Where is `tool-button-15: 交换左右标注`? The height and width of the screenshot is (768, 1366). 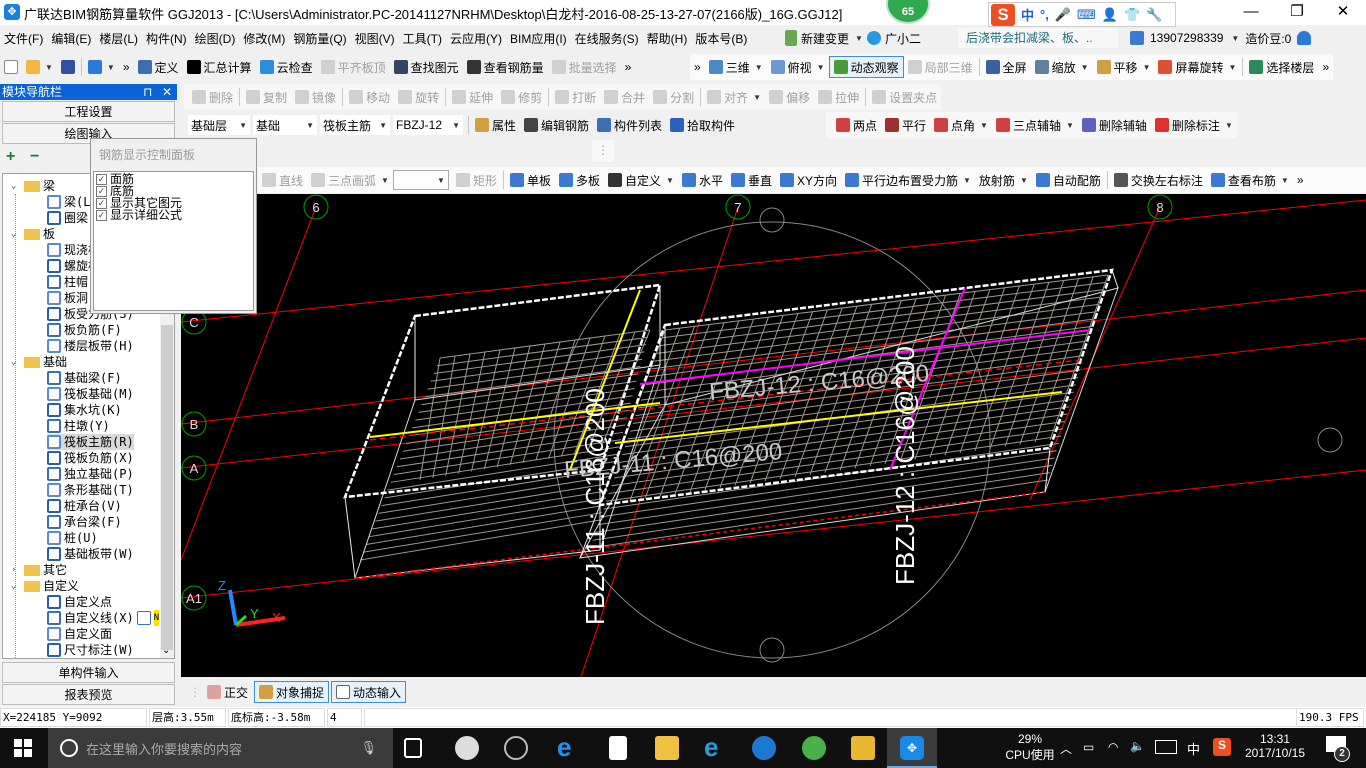
tool-button-15: 交换左右标注 is located at coordinates (1158, 180).